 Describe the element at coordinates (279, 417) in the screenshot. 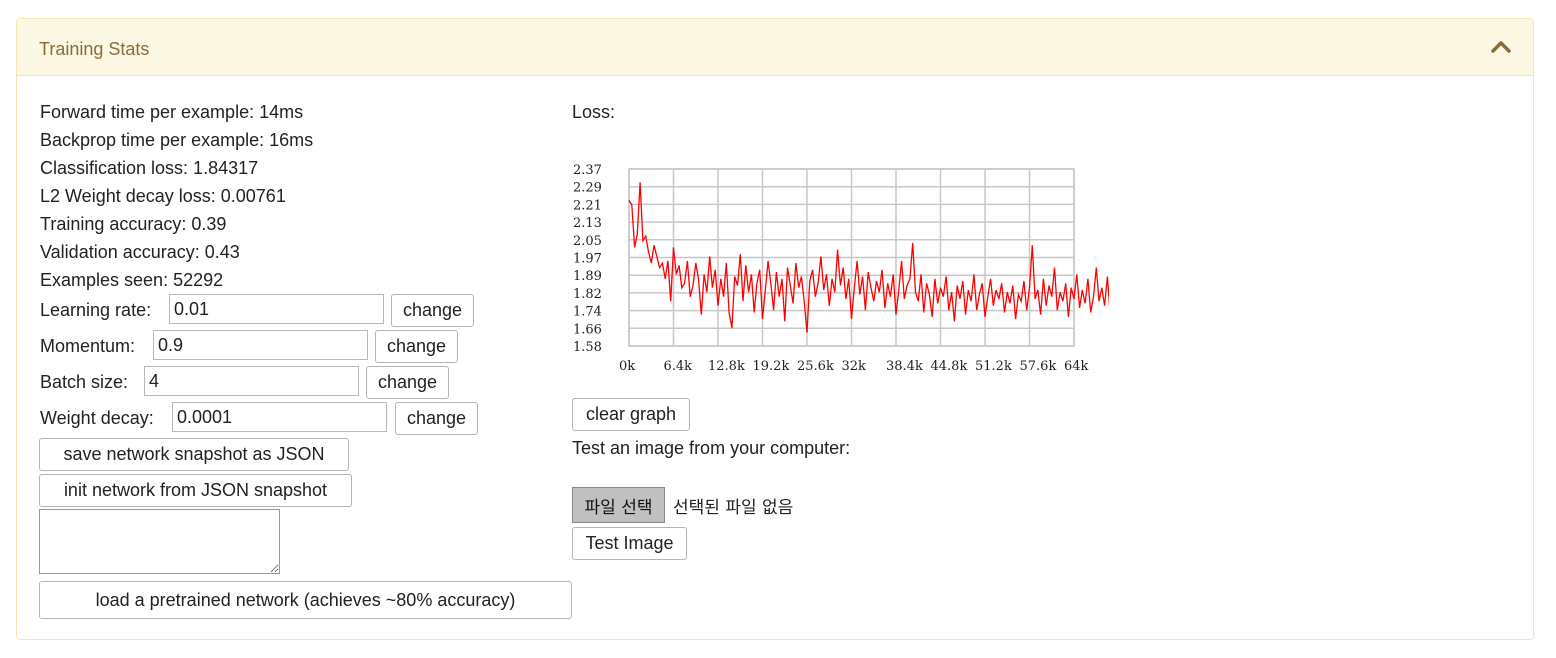

I see `weight-decay-input` at that location.